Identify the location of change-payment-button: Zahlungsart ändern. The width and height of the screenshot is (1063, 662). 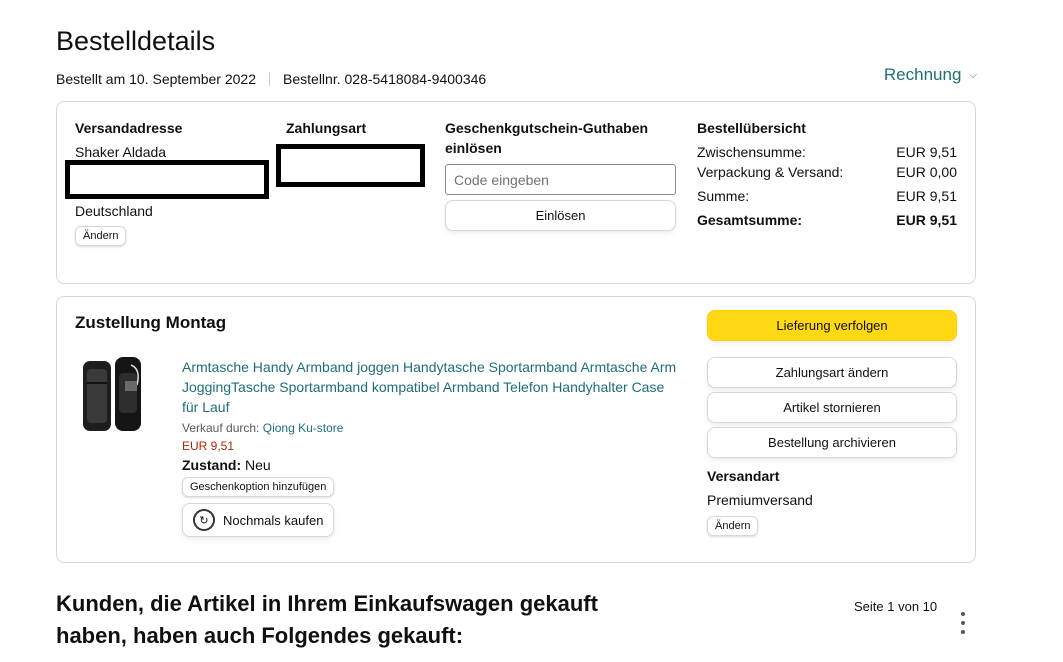
(832, 372).